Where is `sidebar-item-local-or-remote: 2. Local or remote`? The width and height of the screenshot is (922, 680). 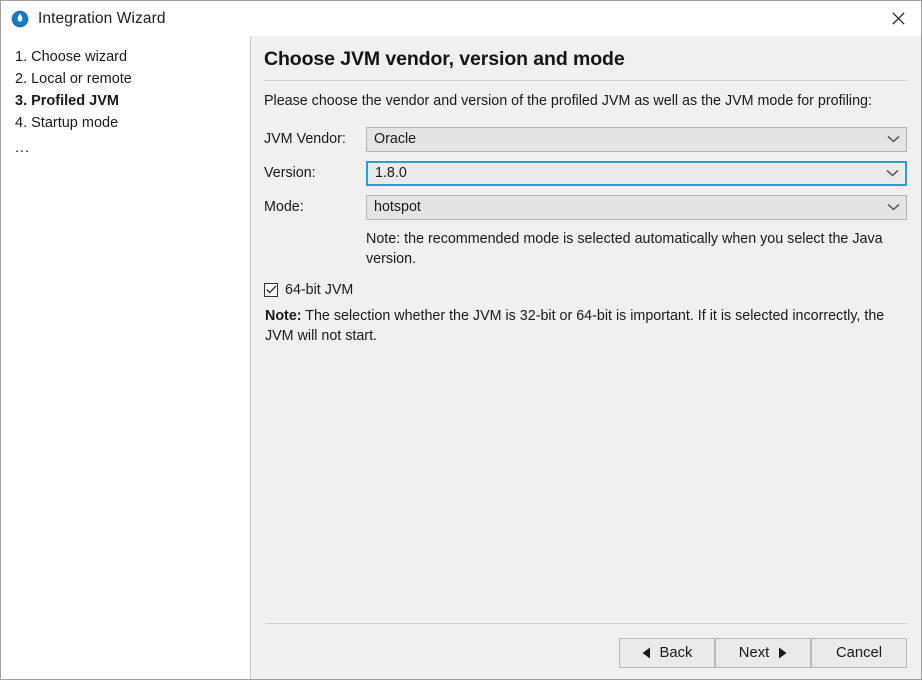
sidebar-item-local-or-remote: 2. Local or remote is located at coordinates (125, 79).